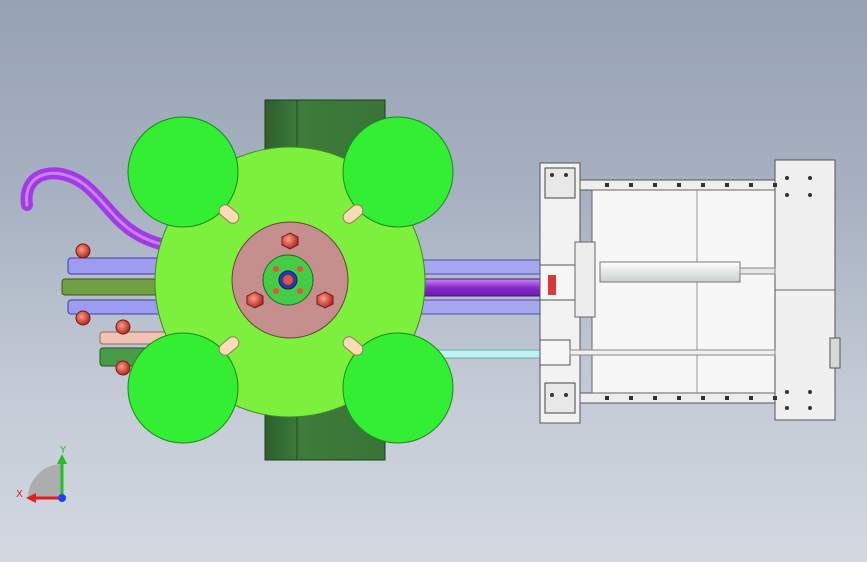 The height and width of the screenshot is (562, 867). What do you see at coordinates (63, 450) in the screenshot?
I see `y-axis-label: Y` at bounding box center [63, 450].